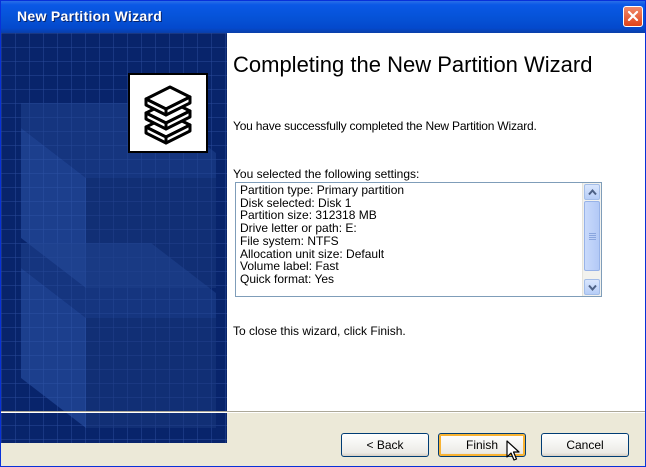  I want to click on back-button: < Back, so click(385, 445).